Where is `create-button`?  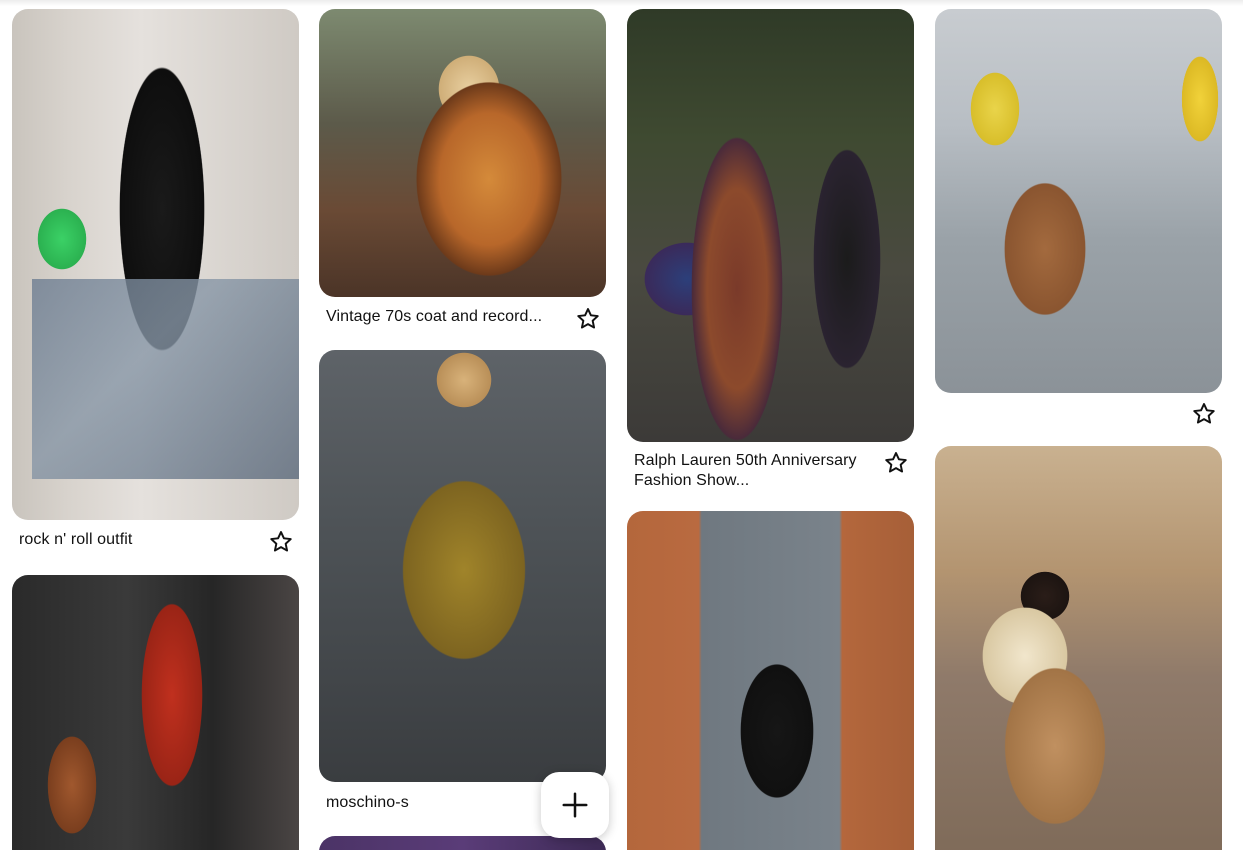 create-button is located at coordinates (575, 805).